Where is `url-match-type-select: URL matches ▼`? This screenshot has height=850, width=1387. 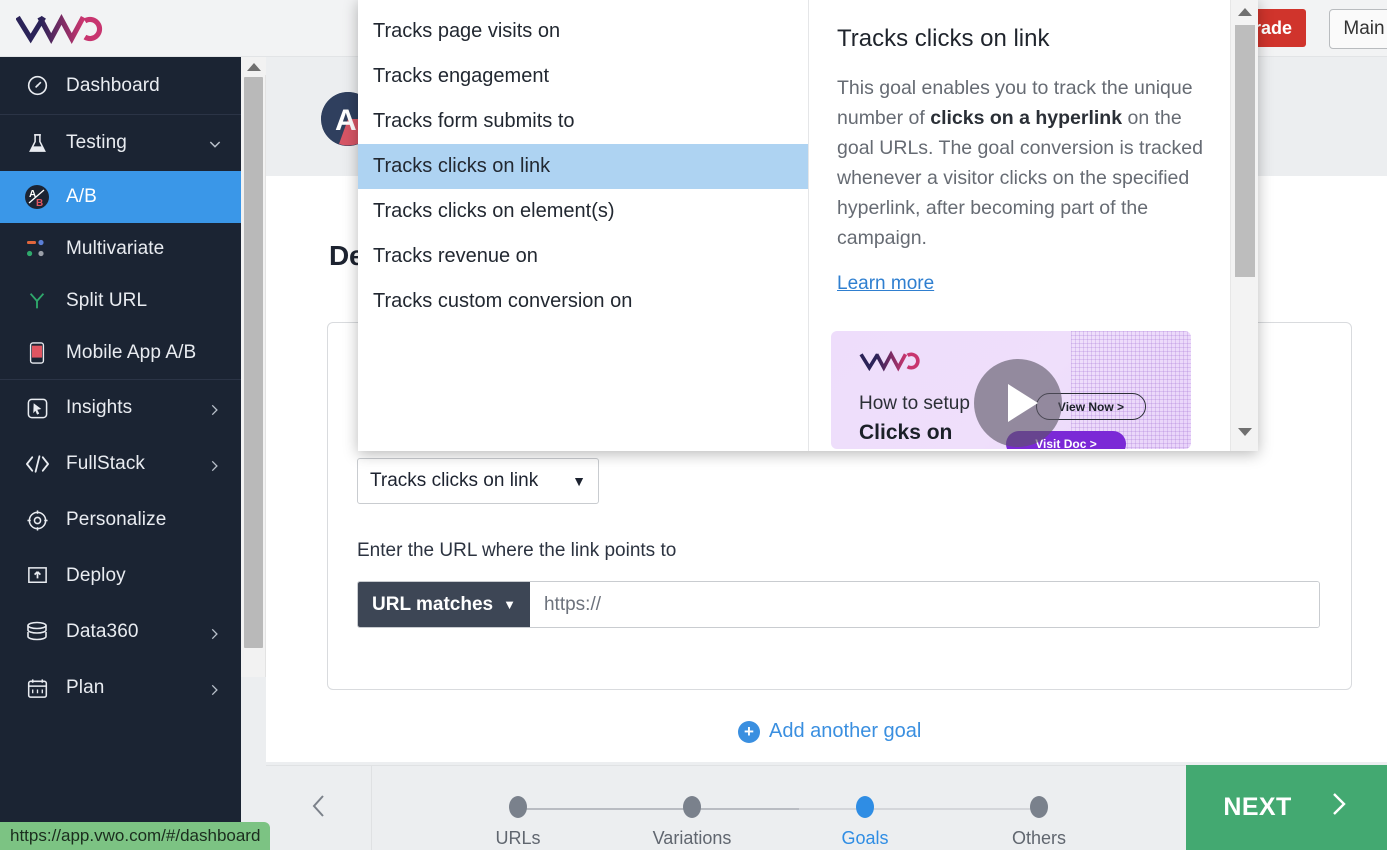 url-match-type-select: URL matches ▼ is located at coordinates (444, 604).